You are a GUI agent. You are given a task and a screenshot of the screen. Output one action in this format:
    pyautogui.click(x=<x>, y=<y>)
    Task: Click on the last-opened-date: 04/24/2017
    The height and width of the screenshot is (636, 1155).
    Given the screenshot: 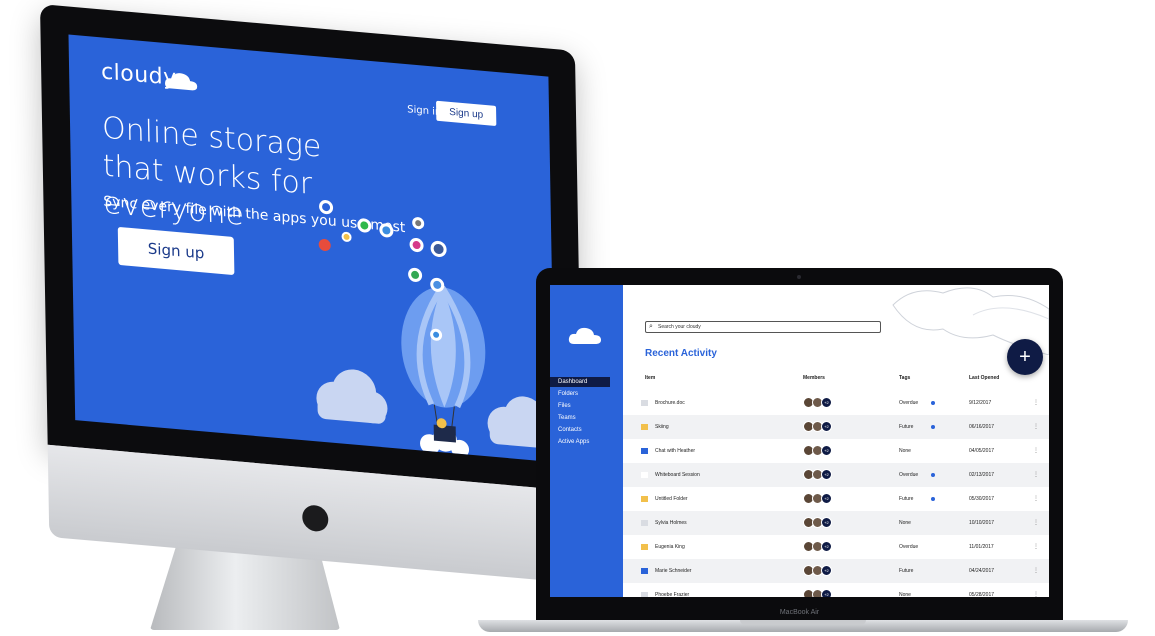 What is the action you would take?
    pyautogui.click(x=982, y=571)
    